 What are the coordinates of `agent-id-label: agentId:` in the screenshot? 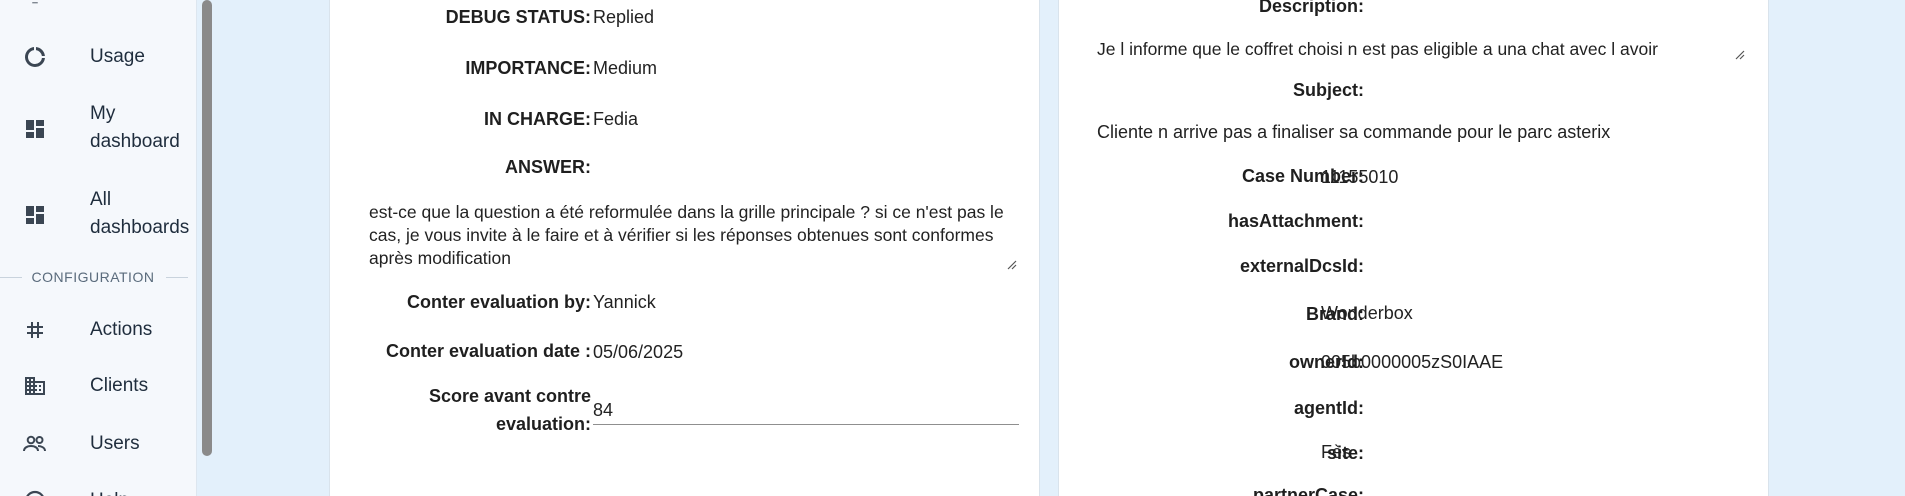 It's located at (1329, 408).